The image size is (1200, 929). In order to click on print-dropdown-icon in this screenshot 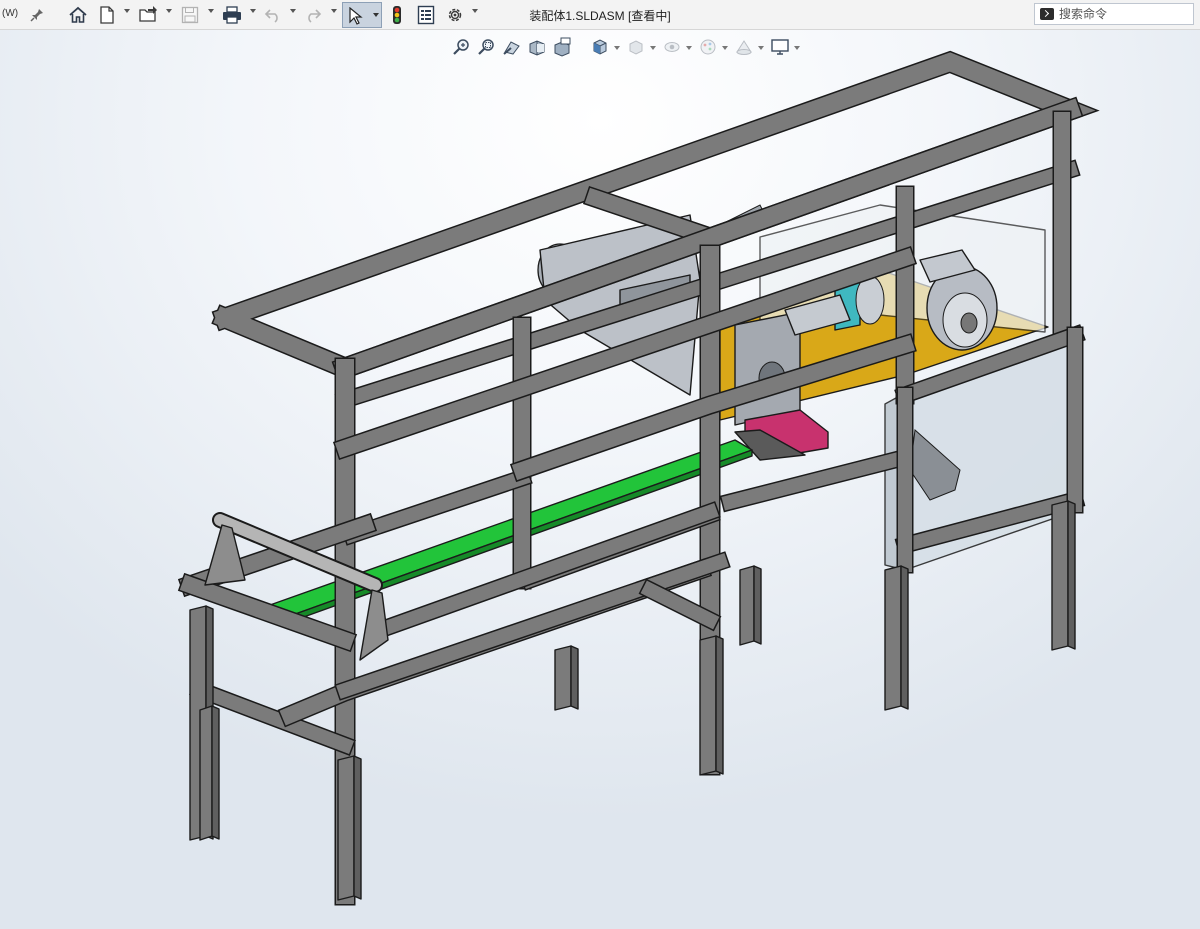, I will do `click(253, 11)`.